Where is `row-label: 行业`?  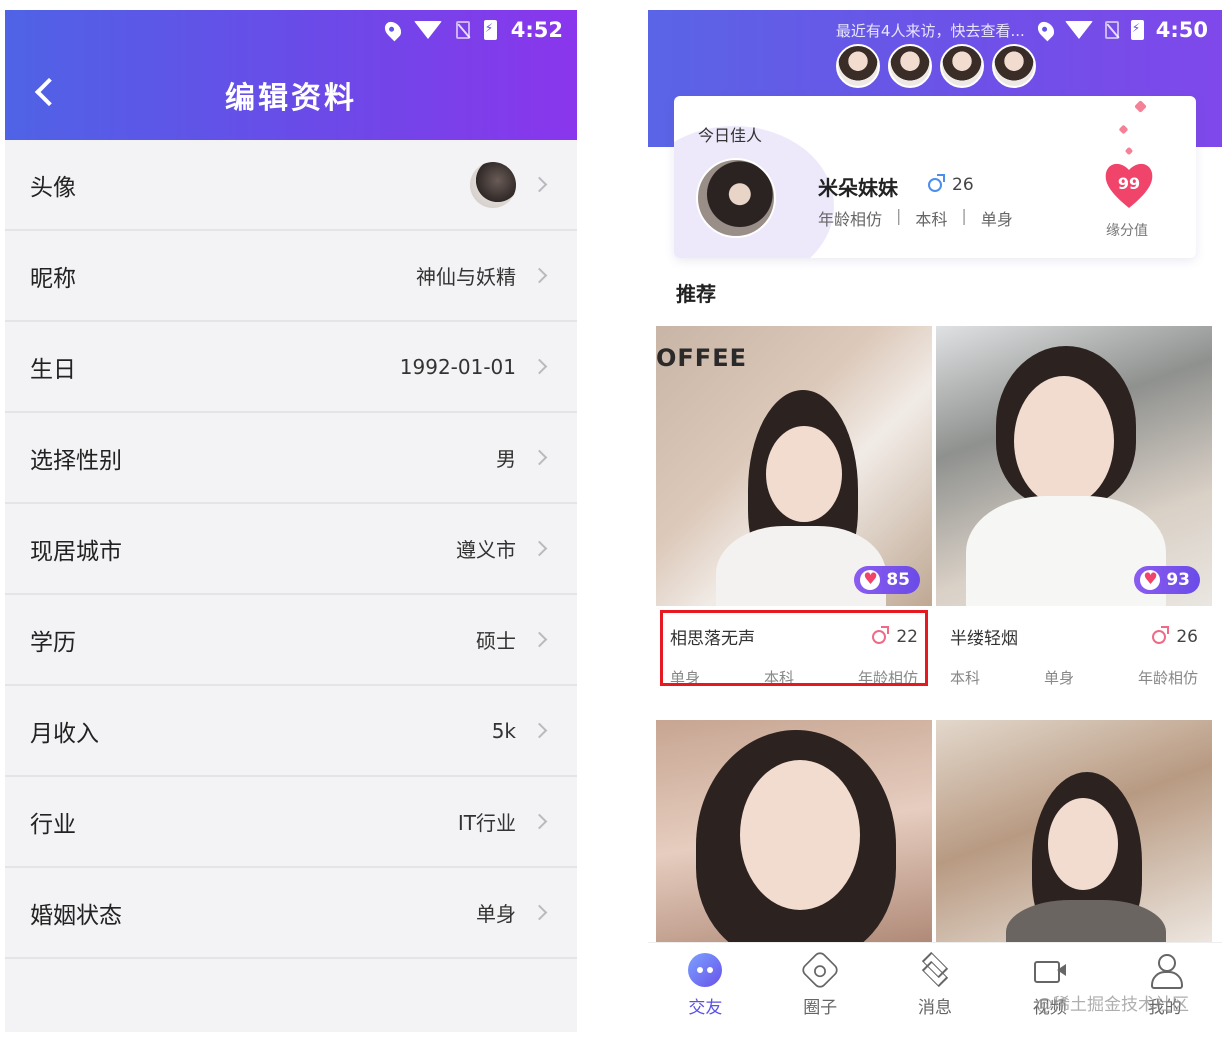
row-label: 行业 is located at coordinates (53, 824).